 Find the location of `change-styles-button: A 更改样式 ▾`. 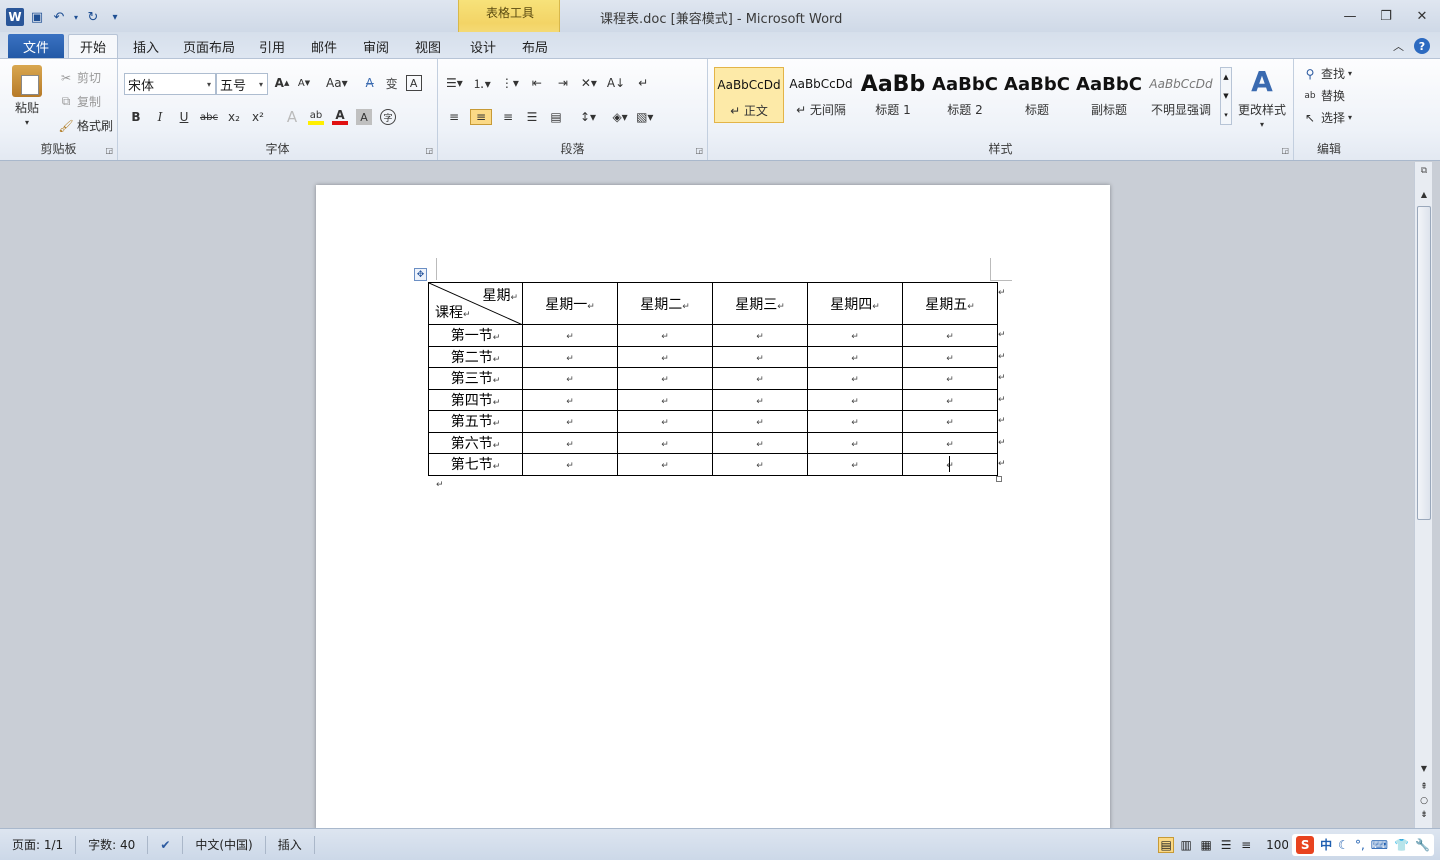

change-styles-button: A 更改样式 ▾ is located at coordinates (1262, 97).